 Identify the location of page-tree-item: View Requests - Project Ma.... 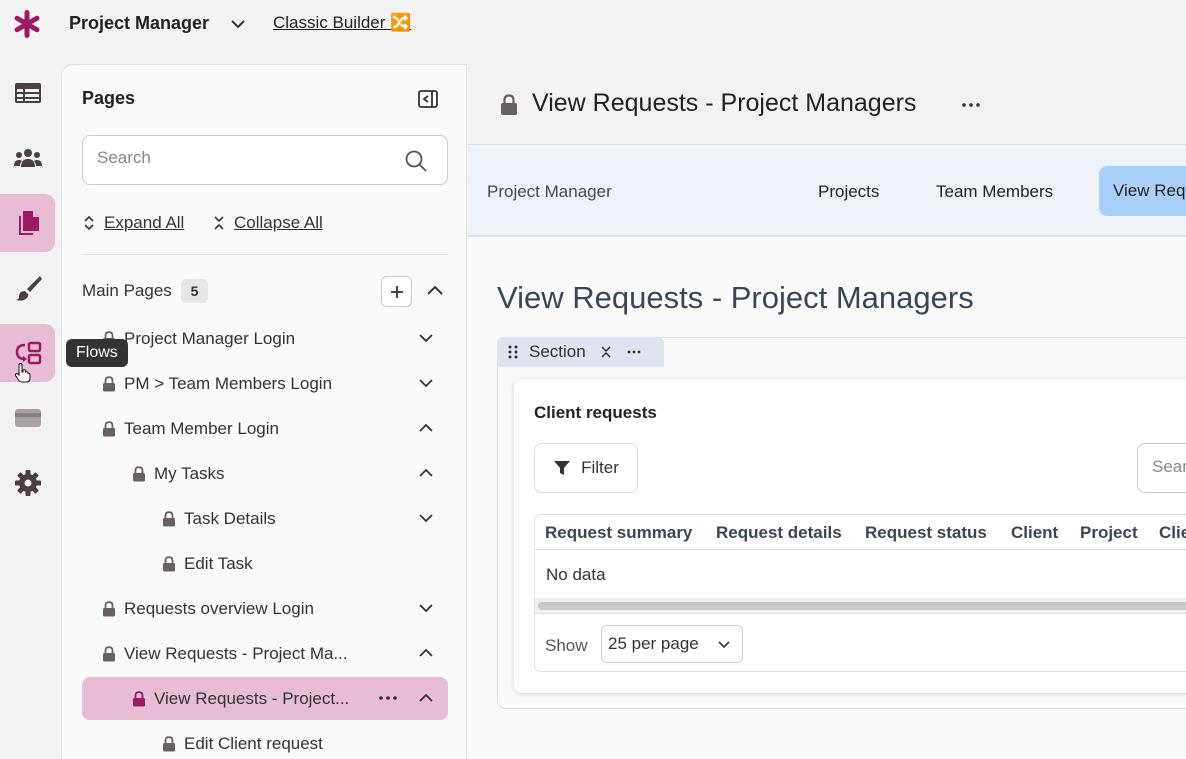
(265, 653).